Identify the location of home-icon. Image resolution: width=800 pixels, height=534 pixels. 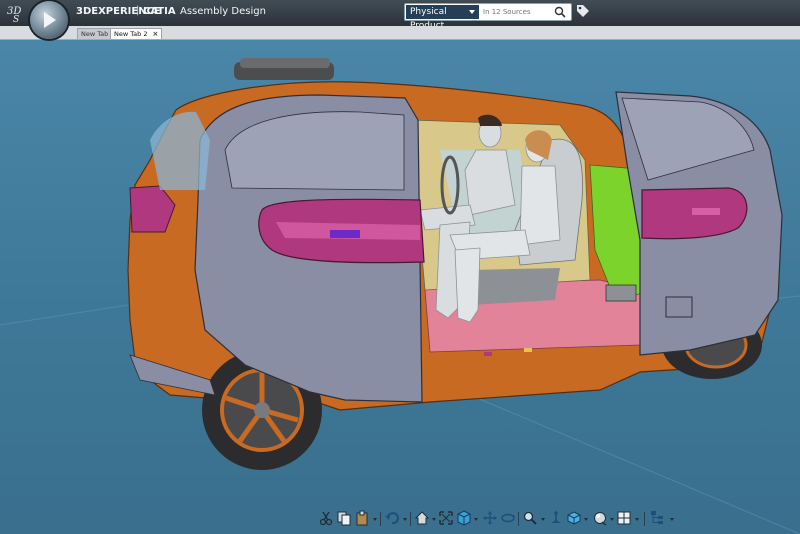
(422, 518).